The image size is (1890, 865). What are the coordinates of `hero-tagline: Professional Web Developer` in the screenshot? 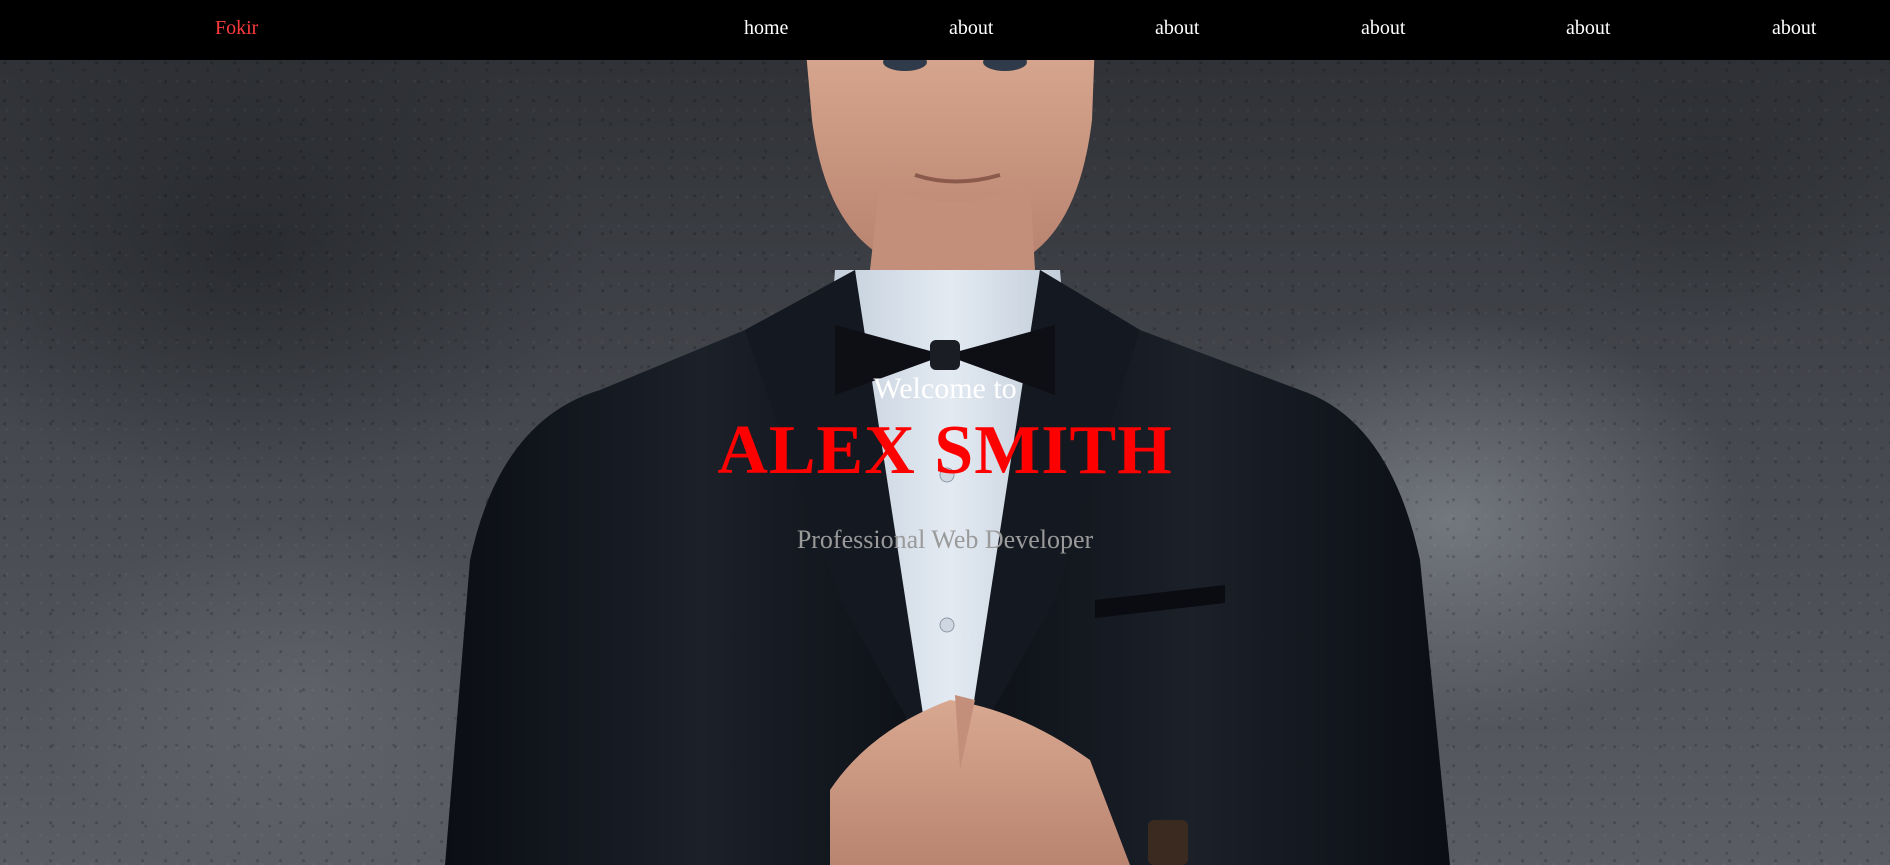 It's located at (945, 539).